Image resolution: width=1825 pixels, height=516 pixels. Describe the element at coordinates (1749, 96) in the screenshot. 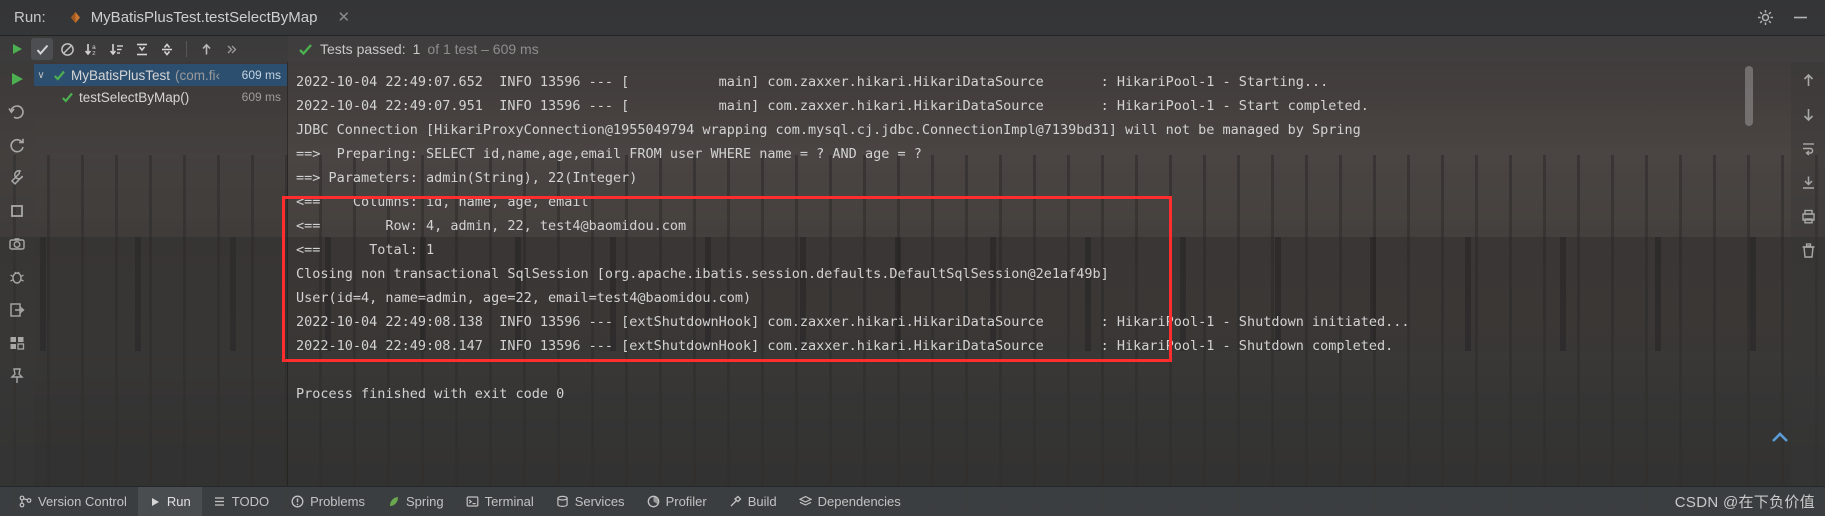

I see `console-scrollbar-thumb` at that location.